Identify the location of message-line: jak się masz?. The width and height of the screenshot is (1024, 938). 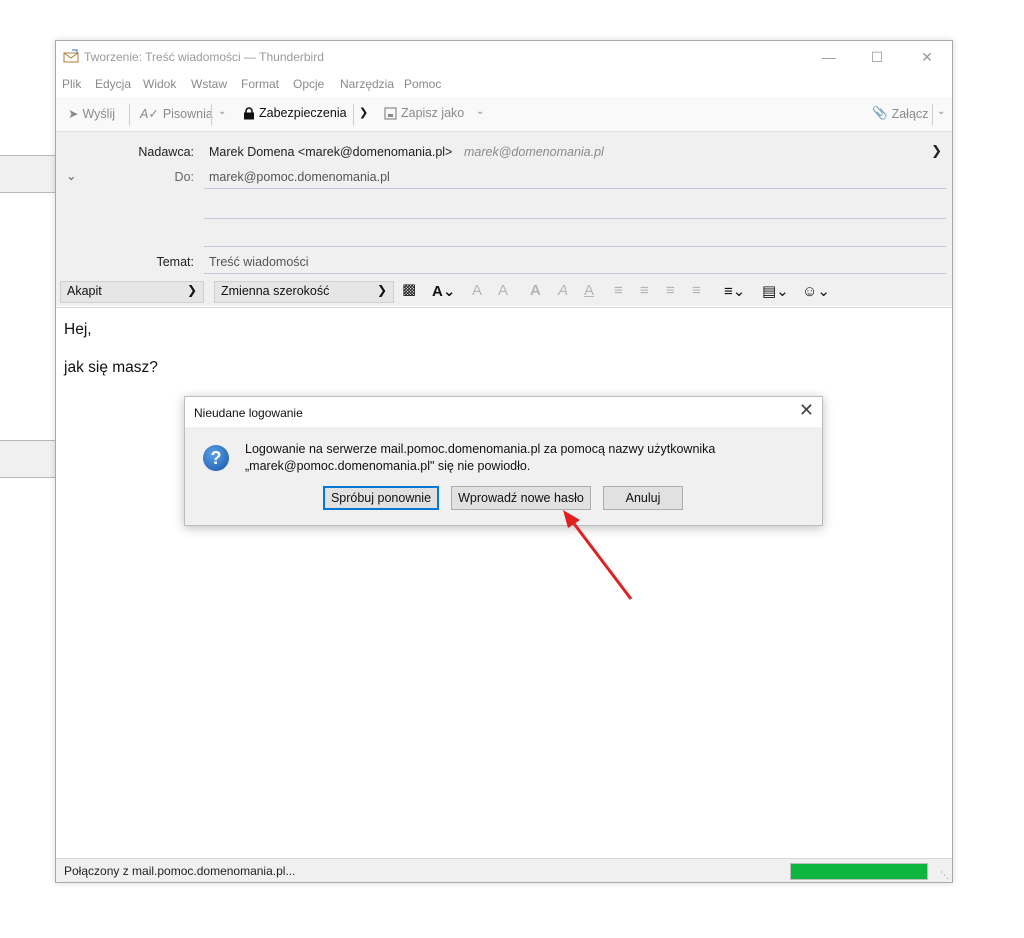
(111, 367).